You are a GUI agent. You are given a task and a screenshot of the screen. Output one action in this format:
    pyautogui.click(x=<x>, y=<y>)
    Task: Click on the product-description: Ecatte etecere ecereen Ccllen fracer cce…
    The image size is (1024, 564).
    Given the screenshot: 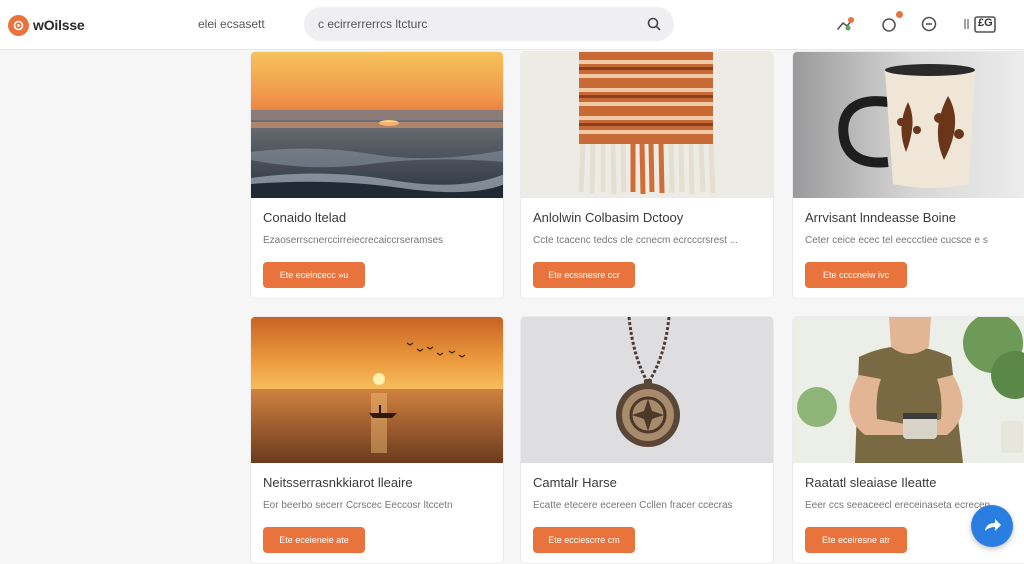 What is the action you would take?
    pyautogui.click(x=633, y=505)
    